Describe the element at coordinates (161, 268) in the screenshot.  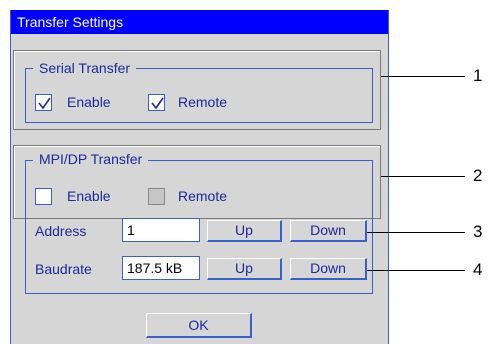
I see `baudrate-input: 187.5 kB` at that location.